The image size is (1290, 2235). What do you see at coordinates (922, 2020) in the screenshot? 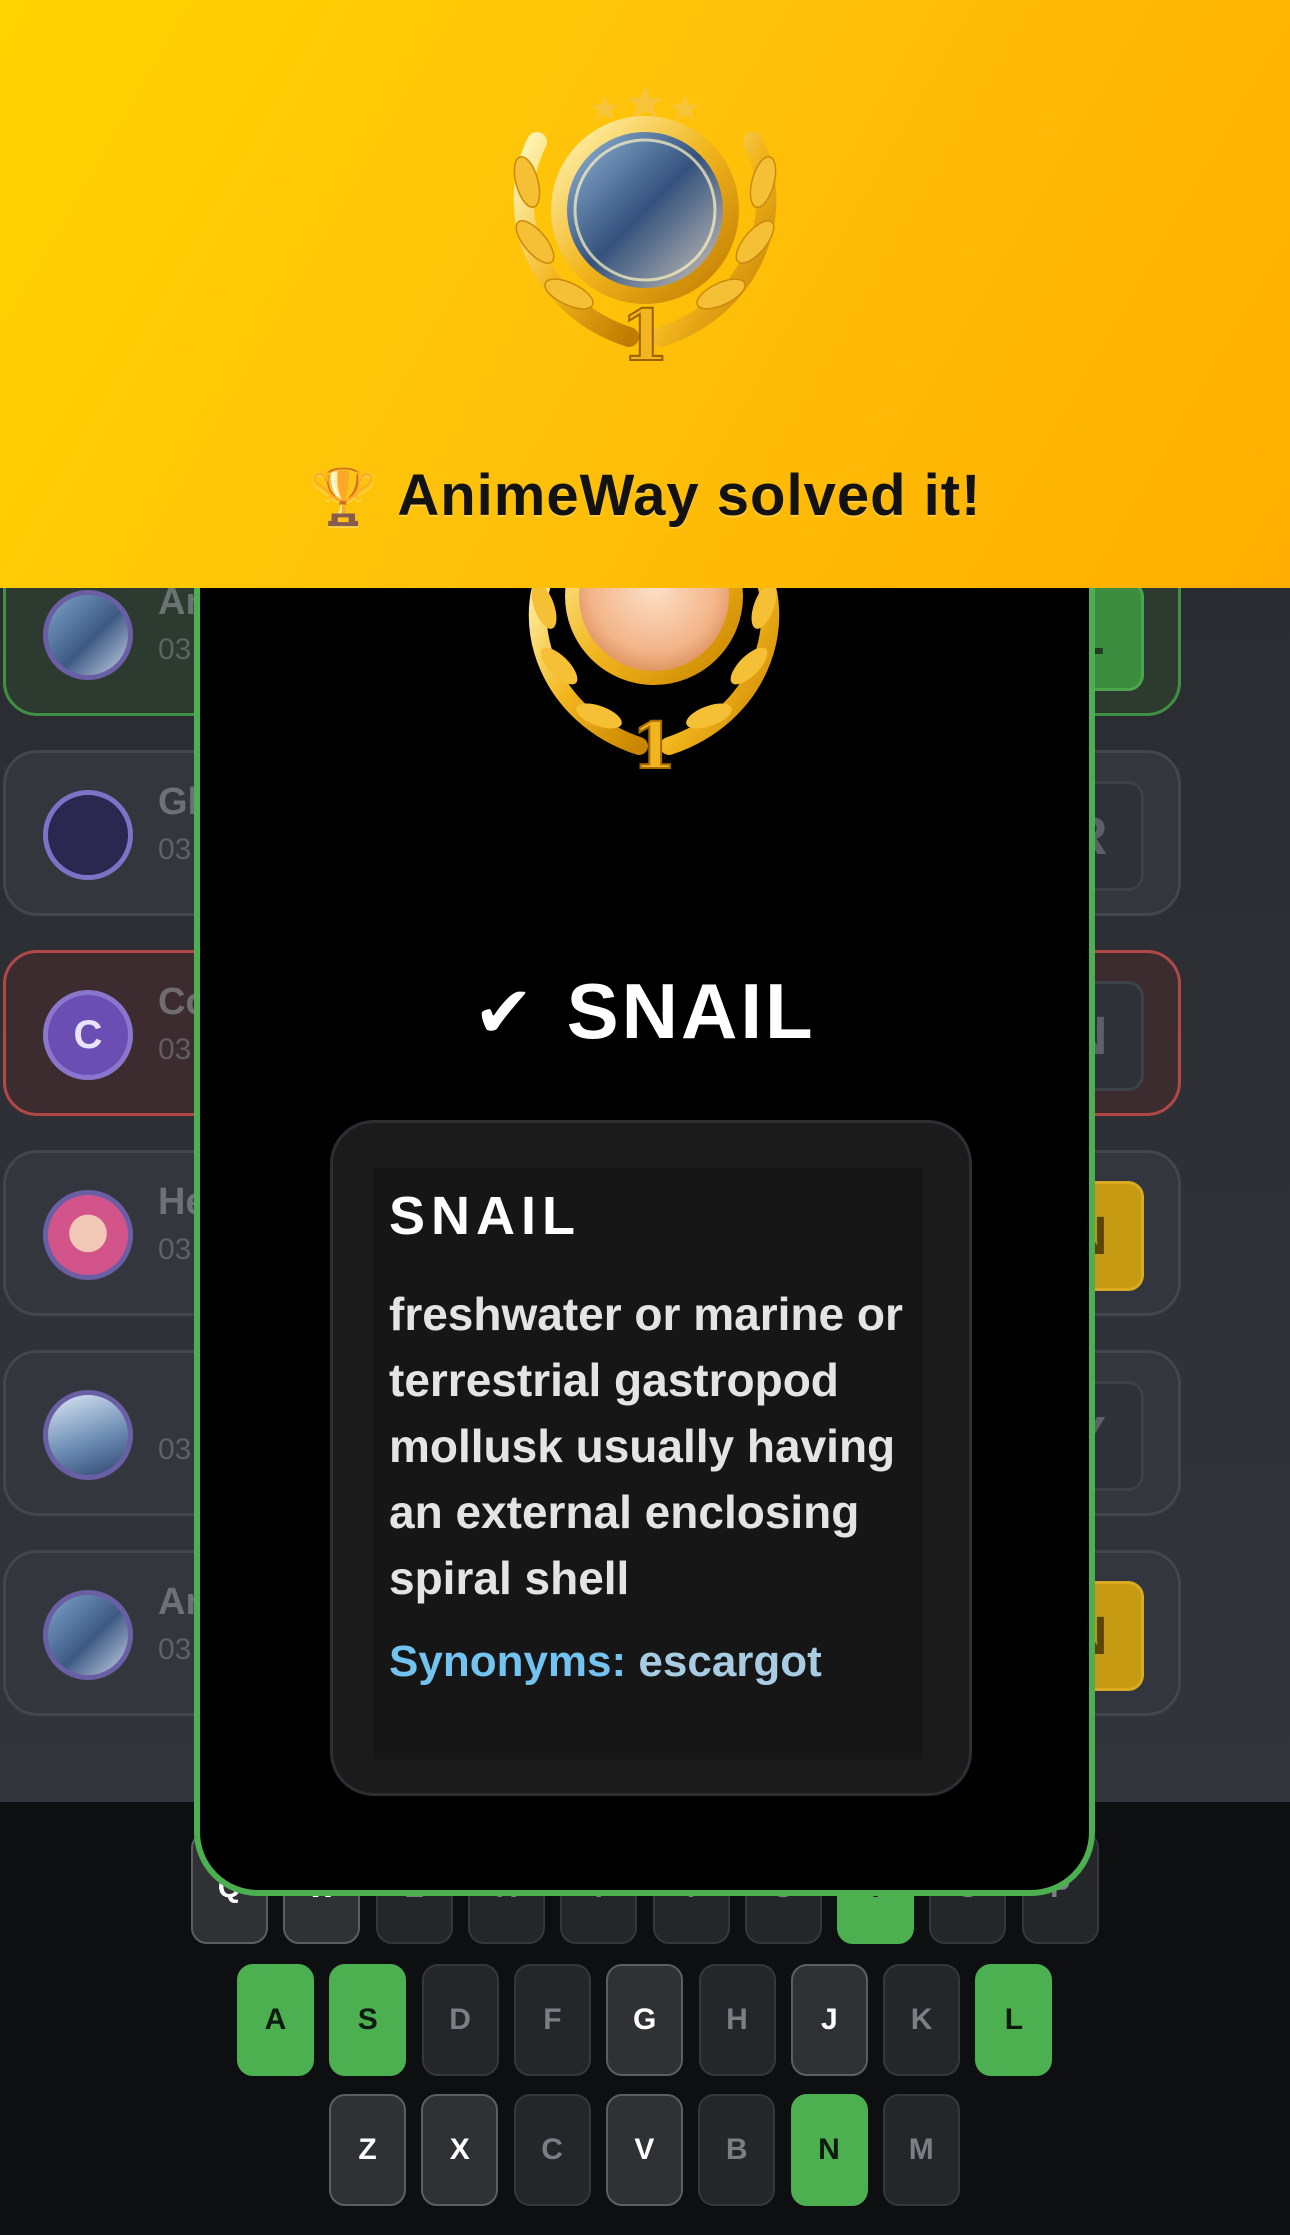
I see `key-k: K` at bounding box center [922, 2020].